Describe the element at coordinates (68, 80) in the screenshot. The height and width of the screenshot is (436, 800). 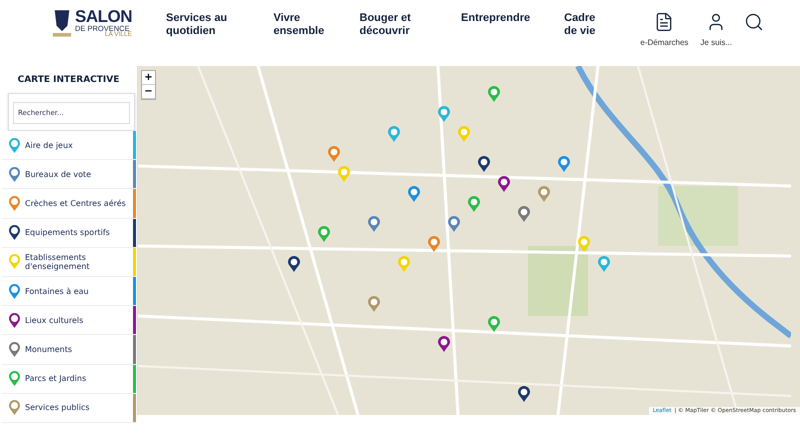
I see `sidebar-title: CARTE INTERACTIVE` at that location.